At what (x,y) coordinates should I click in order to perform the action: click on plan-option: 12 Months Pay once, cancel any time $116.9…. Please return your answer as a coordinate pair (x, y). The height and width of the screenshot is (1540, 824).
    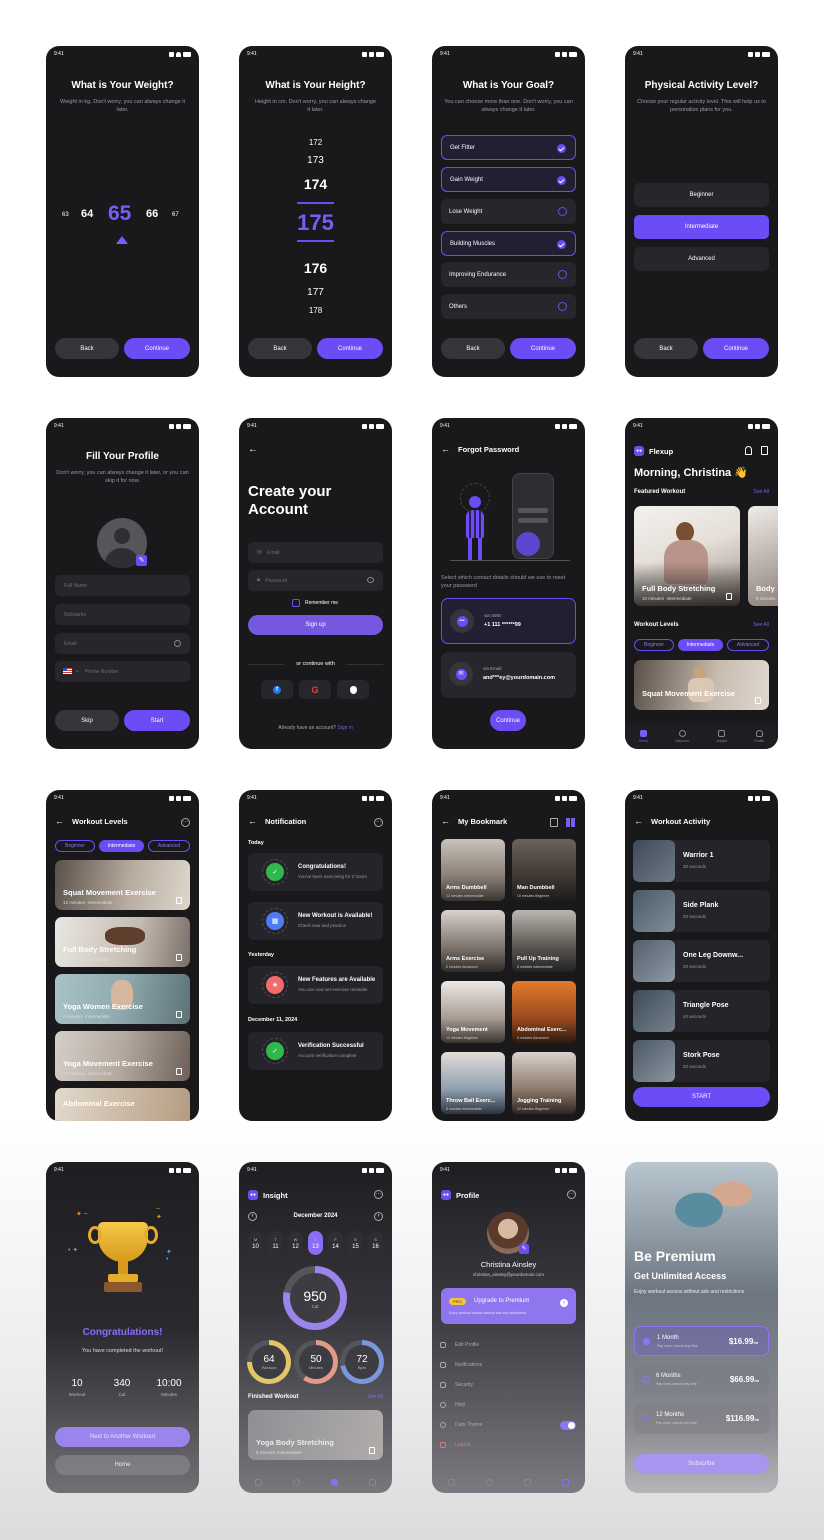
    Looking at the image, I should click on (701, 1419).